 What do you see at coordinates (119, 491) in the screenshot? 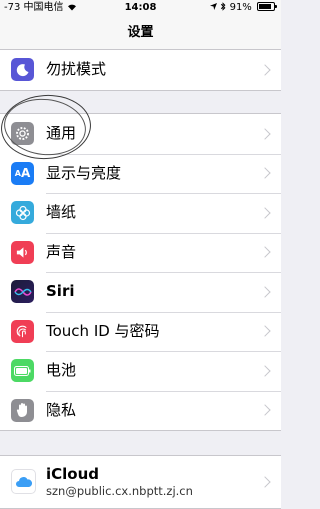
I see `account-email: szn@public.cx.nbptt.zj.cn` at bounding box center [119, 491].